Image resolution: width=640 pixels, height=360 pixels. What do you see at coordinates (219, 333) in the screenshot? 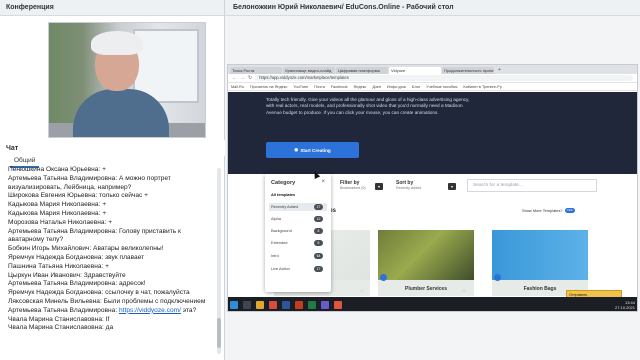
I see `chat-scrollbar-thumb` at bounding box center [219, 333].